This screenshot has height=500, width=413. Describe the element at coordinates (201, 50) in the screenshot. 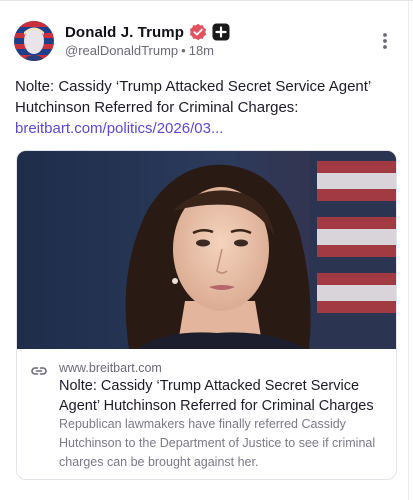

I see `post-timestamp: 18m` at that location.